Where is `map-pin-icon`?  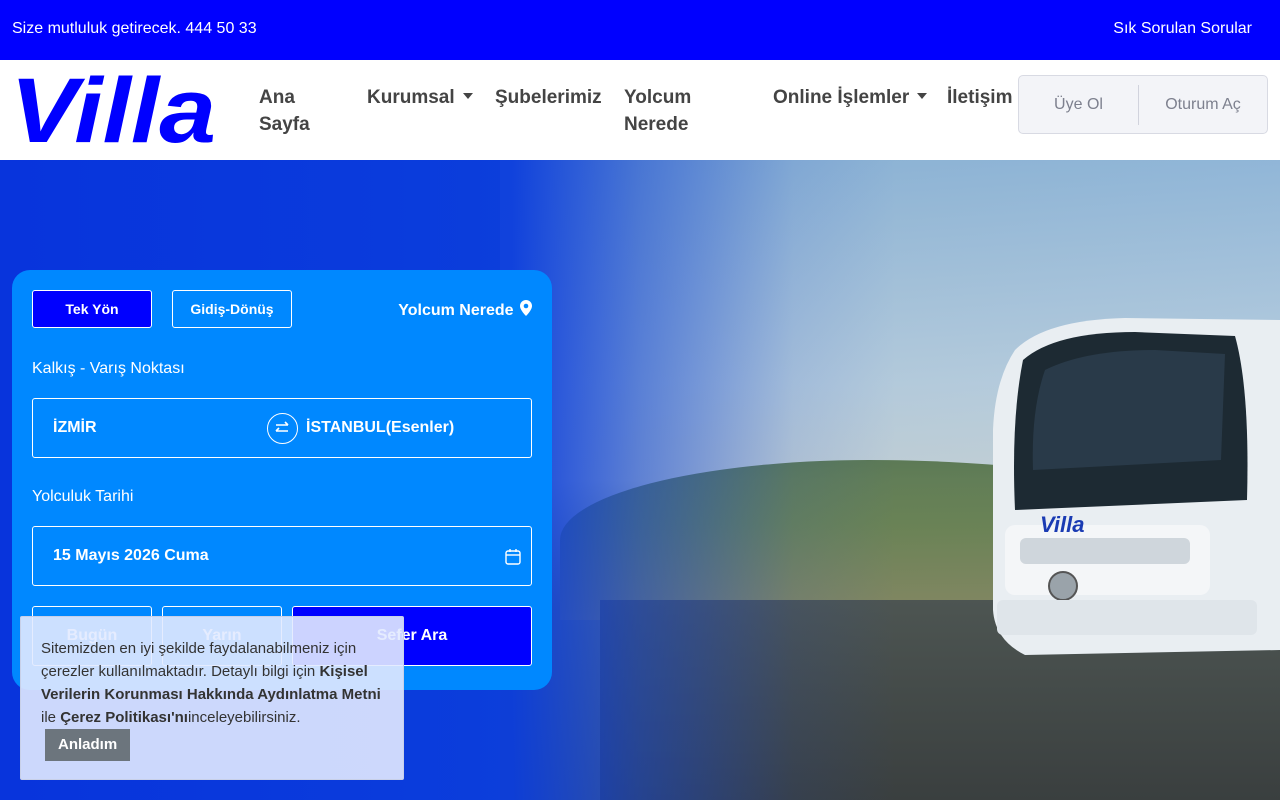
map-pin-icon is located at coordinates (526, 308).